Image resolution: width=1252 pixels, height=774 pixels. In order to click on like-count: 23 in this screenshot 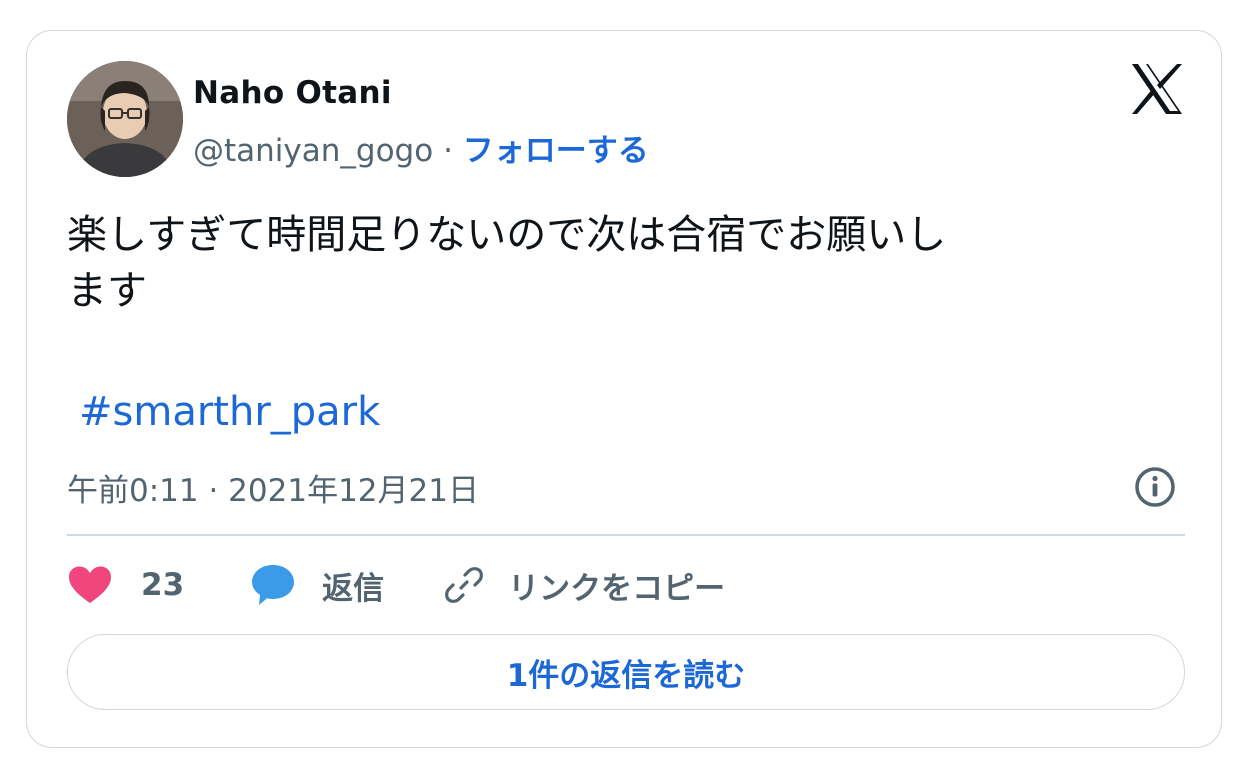, I will do `click(163, 585)`.